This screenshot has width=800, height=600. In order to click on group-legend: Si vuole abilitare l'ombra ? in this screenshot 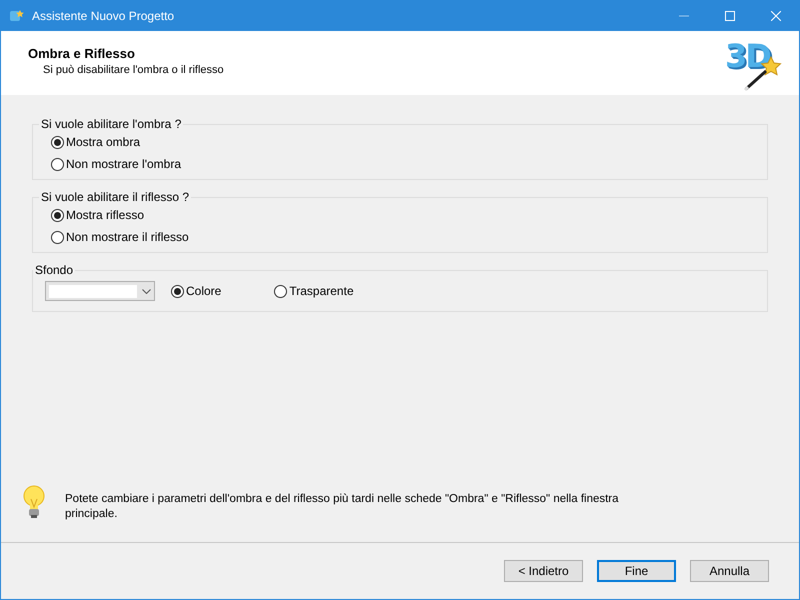, I will do `click(111, 124)`.